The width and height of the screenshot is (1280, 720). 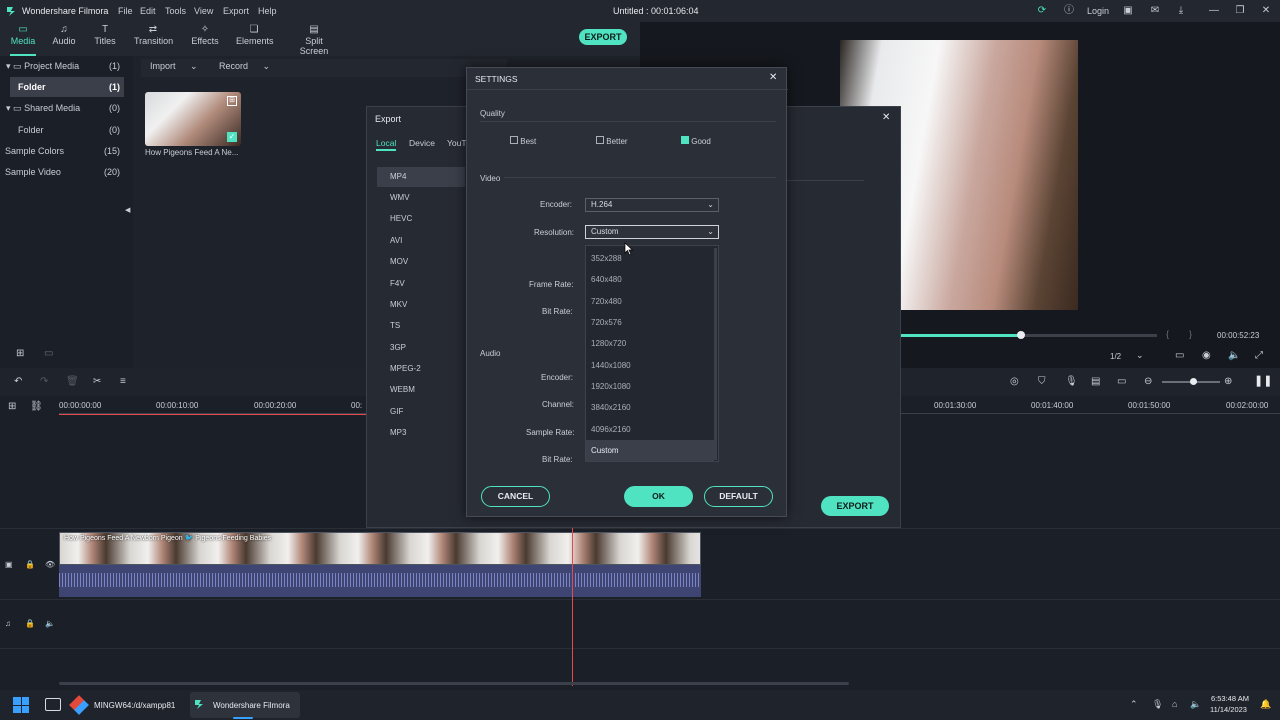 I want to click on minimize-icon: —, so click(x=1214, y=11).